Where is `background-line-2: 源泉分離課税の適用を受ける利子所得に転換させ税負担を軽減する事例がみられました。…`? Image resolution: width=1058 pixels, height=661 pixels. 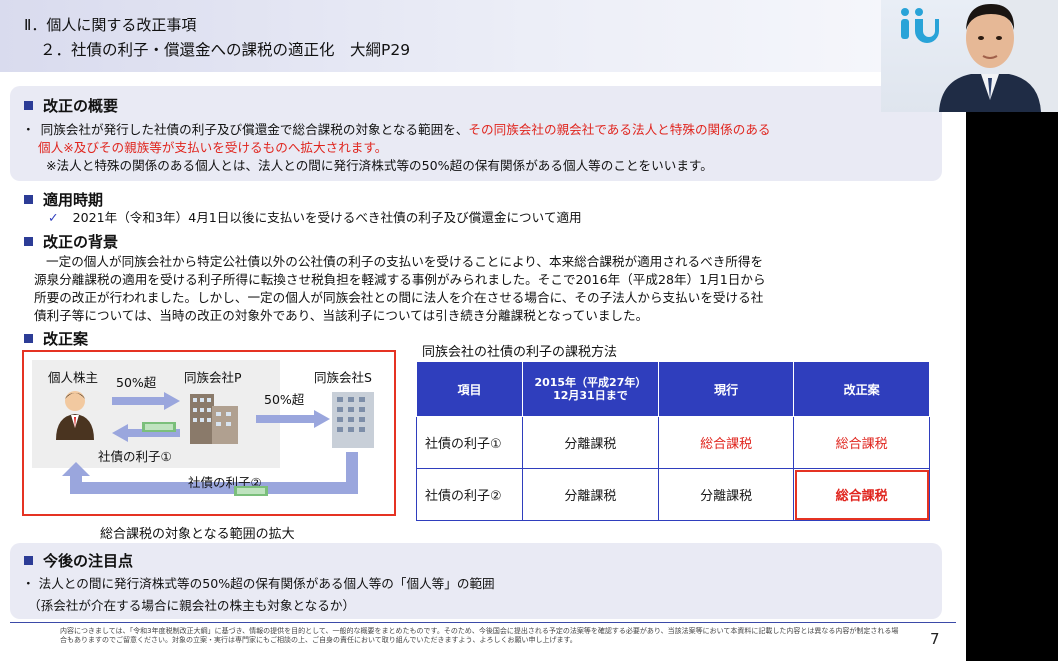 background-line-2: 源泉分離課税の適用を受ける利子所得に転換させ税負担を軽減する事例がみられました。… is located at coordinates (400, 279).